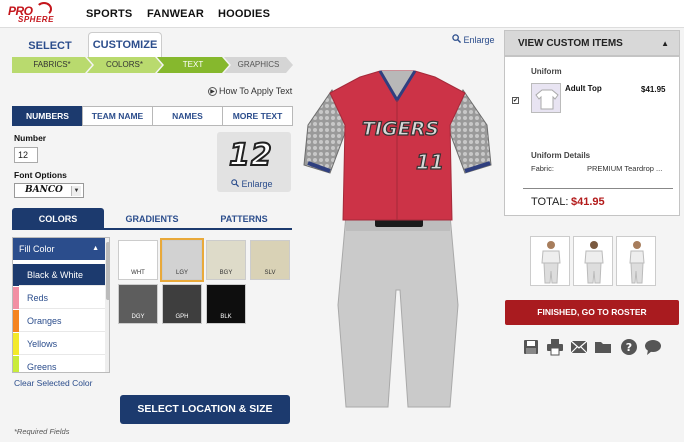 Image resolution: width=684 pixels, height=442 pixels. I want to click on jersey-number: 11, so click(430, 162).